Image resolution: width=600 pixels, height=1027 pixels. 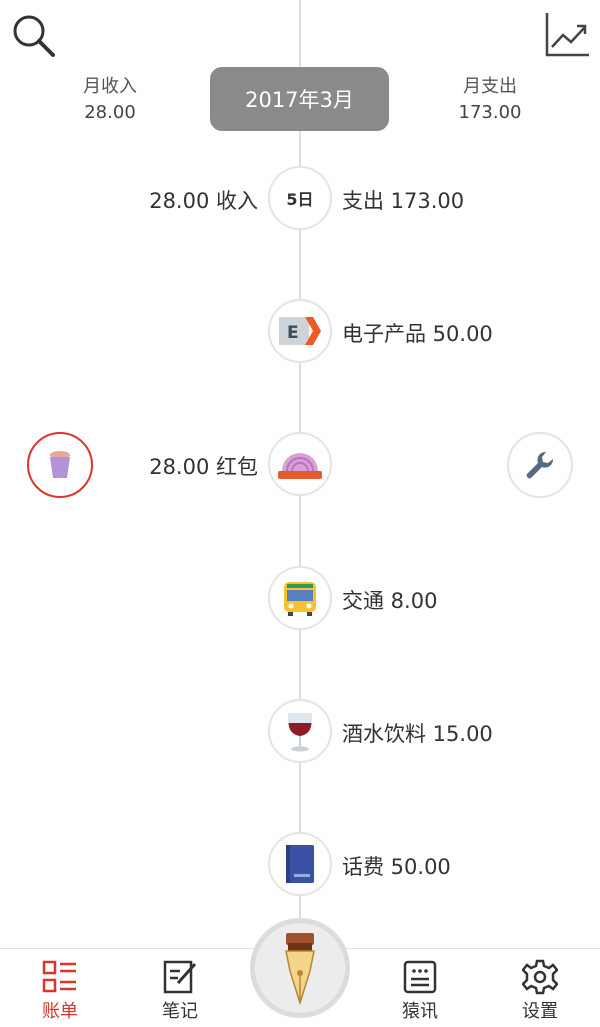 I want to click on monthly-expense-summary: 月支出 173.00, so click(x=490, y=100).